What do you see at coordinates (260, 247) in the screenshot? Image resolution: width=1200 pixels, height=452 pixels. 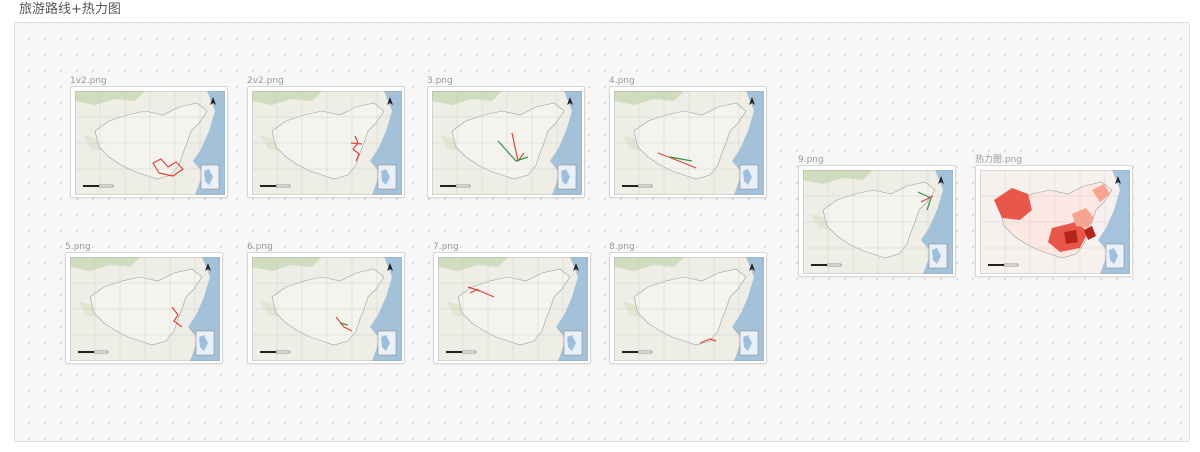 I see `image-card-label: 6.png` at bounding box center [260, 247].